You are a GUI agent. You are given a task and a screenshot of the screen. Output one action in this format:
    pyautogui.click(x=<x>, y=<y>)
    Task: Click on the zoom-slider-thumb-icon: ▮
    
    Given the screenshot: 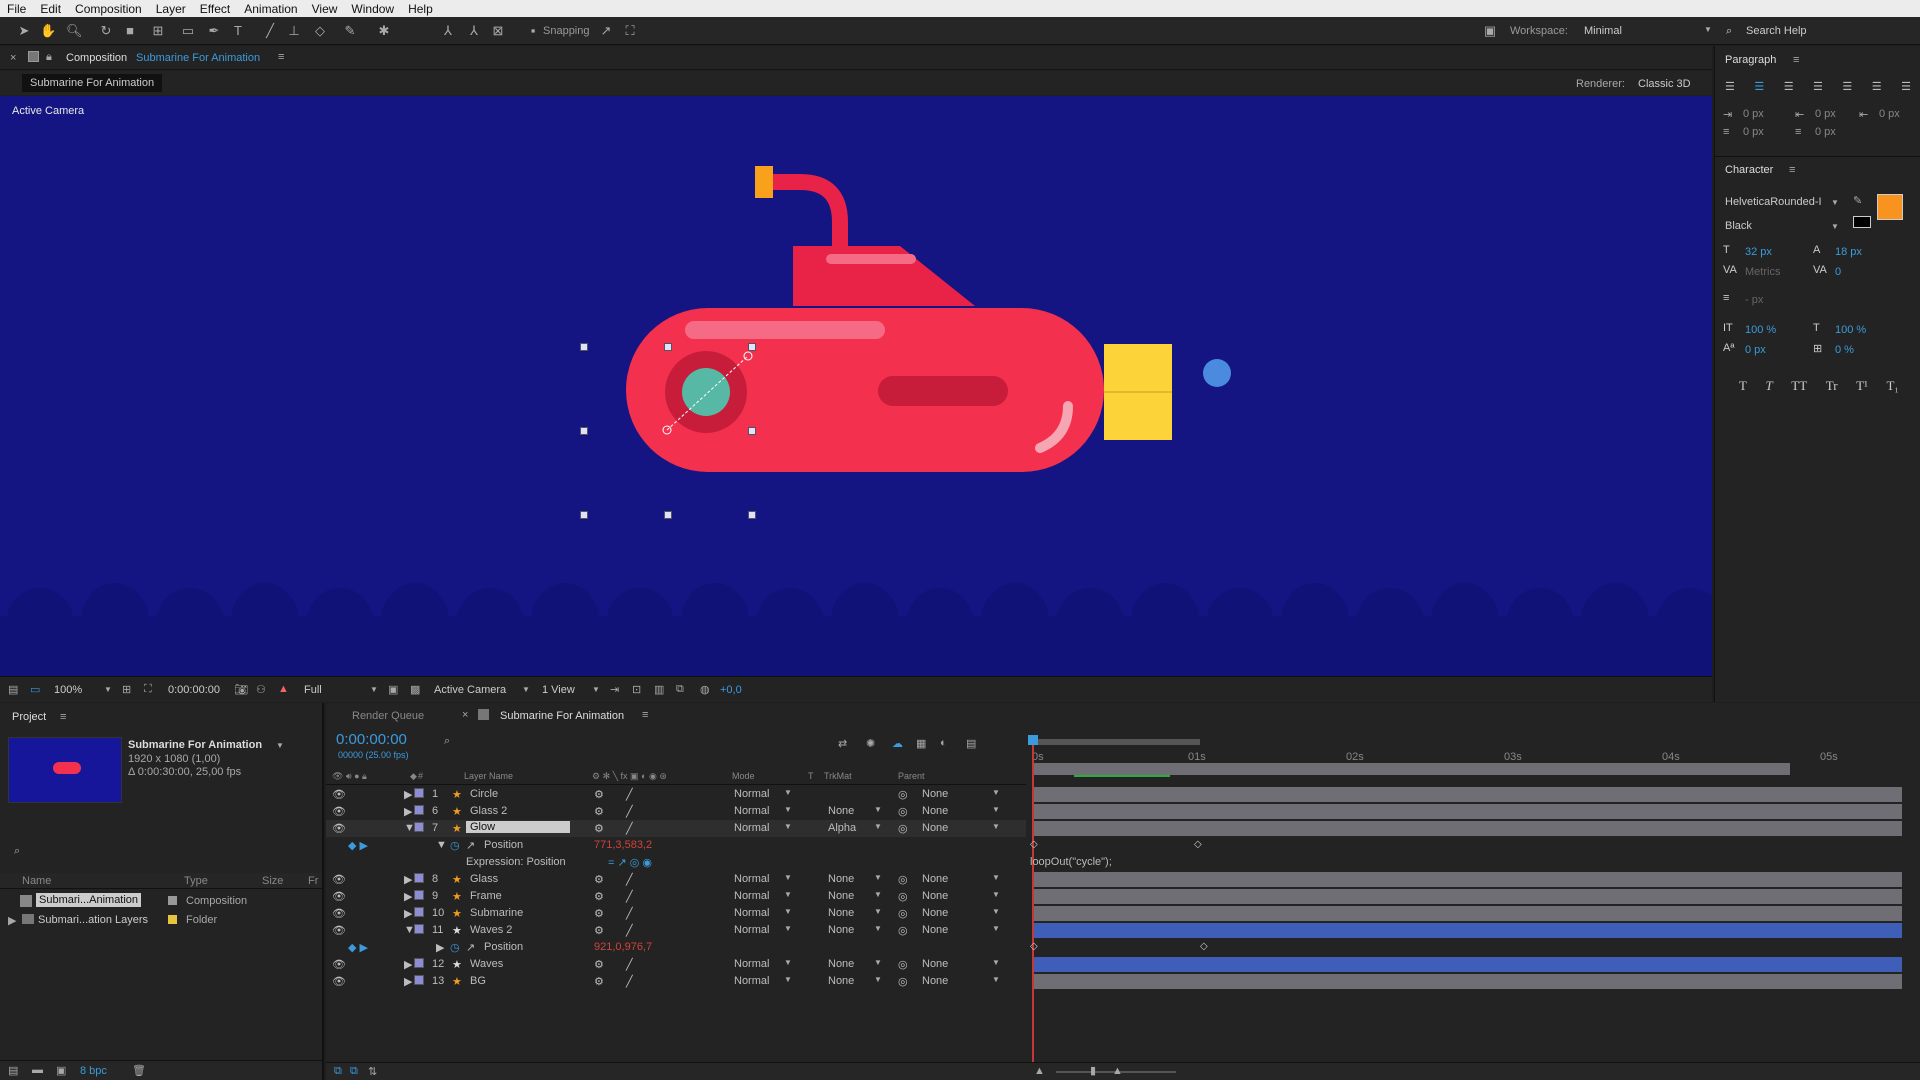 What is the action you would take?
    pyautogui.click(x=1093, y=1070)
    